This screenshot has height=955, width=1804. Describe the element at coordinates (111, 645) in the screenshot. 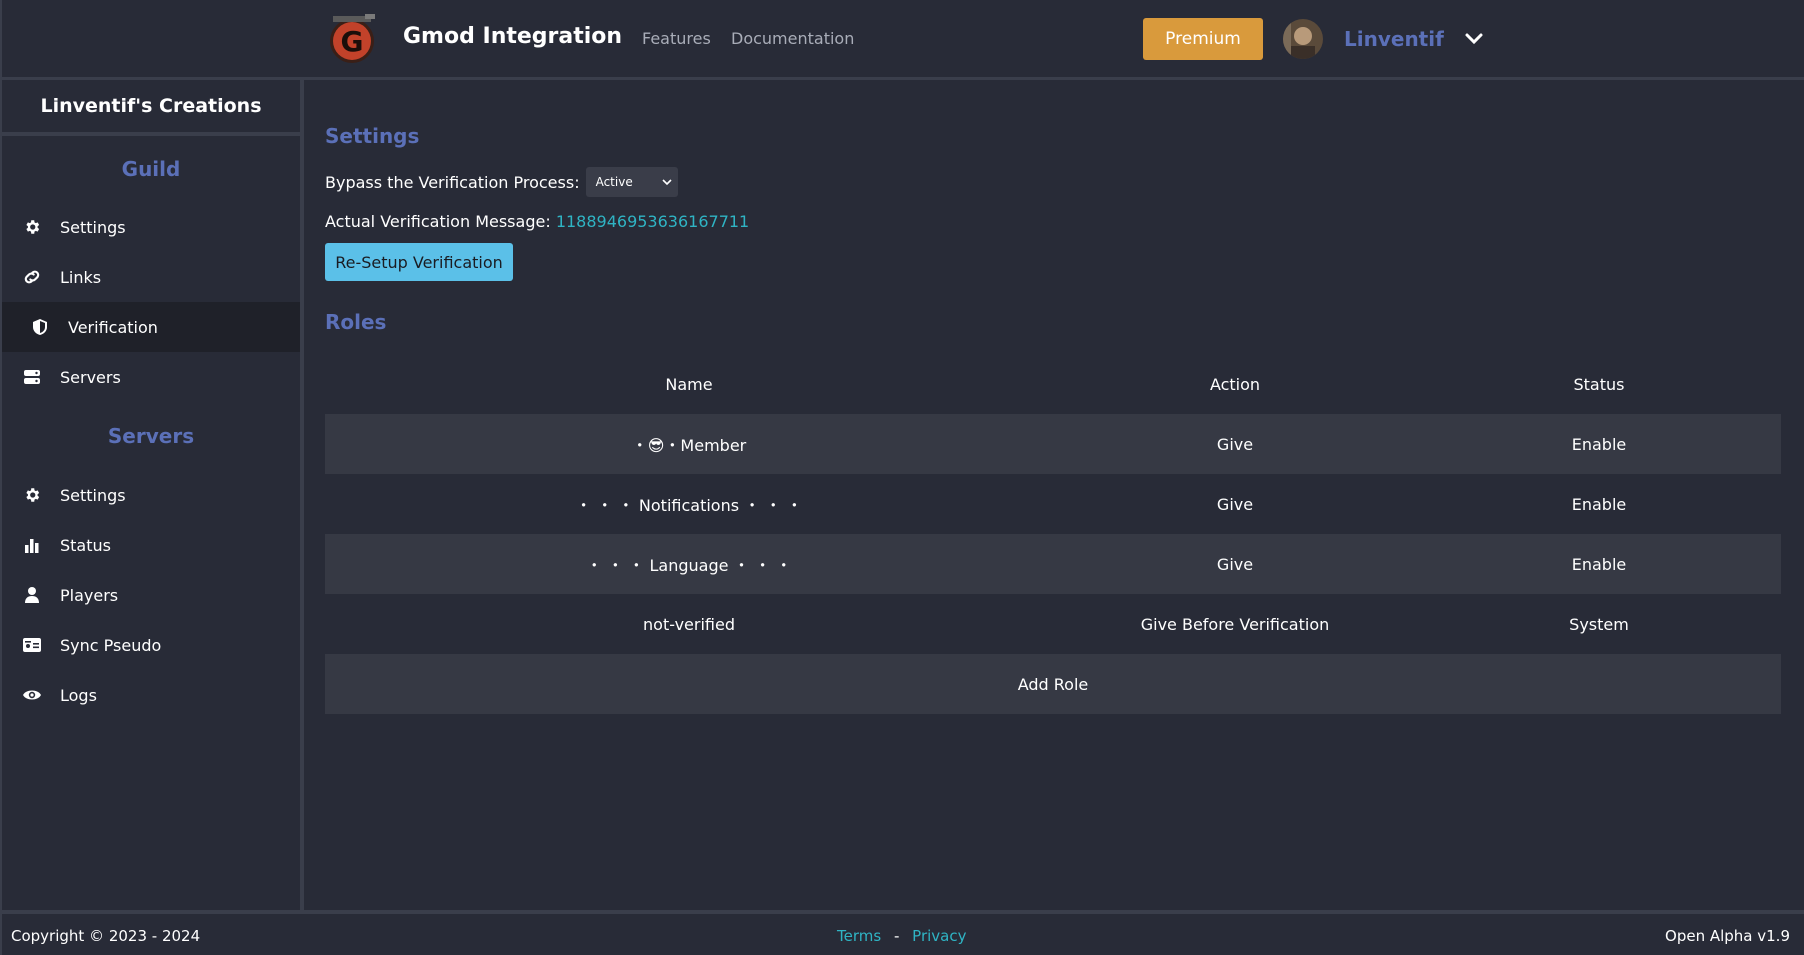

I see `sidebar-item-label: Sync Pseudo` at that location.